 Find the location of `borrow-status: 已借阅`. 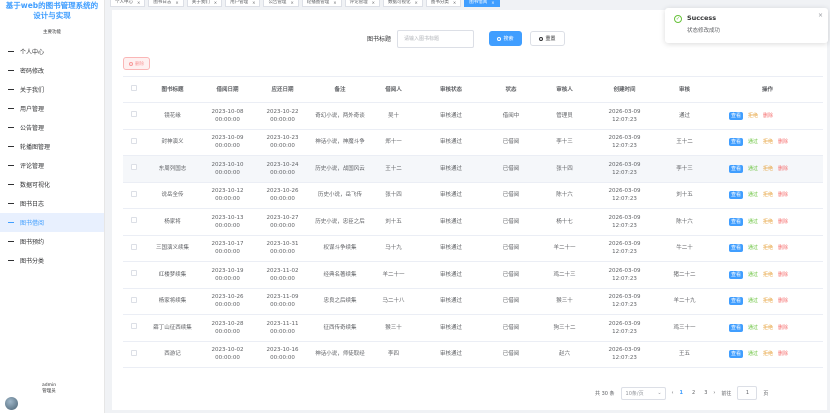

borrow-status: 已借阅 is located at coordinates (511, 327).